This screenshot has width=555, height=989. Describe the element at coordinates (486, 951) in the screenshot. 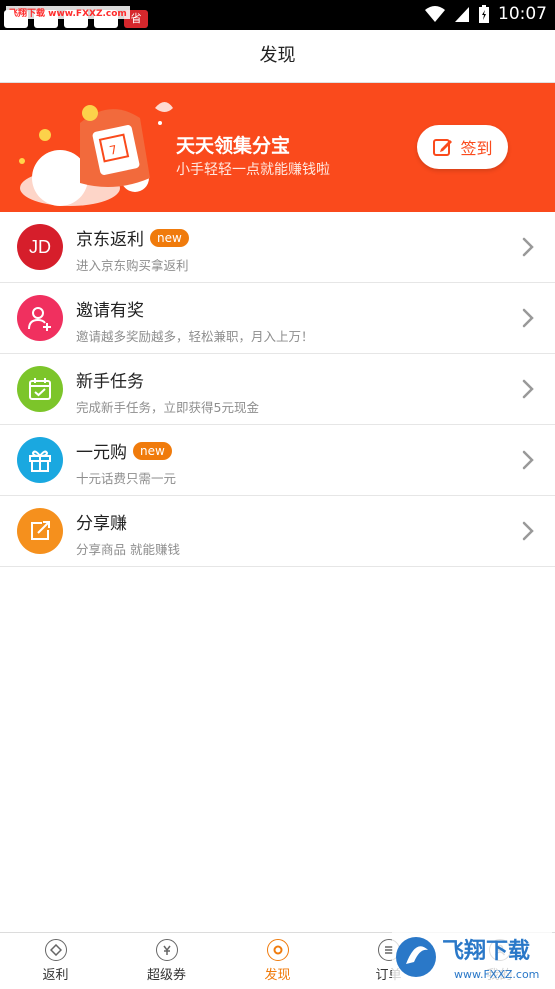

I see `watermark-title: 飞翔下载` at that location.